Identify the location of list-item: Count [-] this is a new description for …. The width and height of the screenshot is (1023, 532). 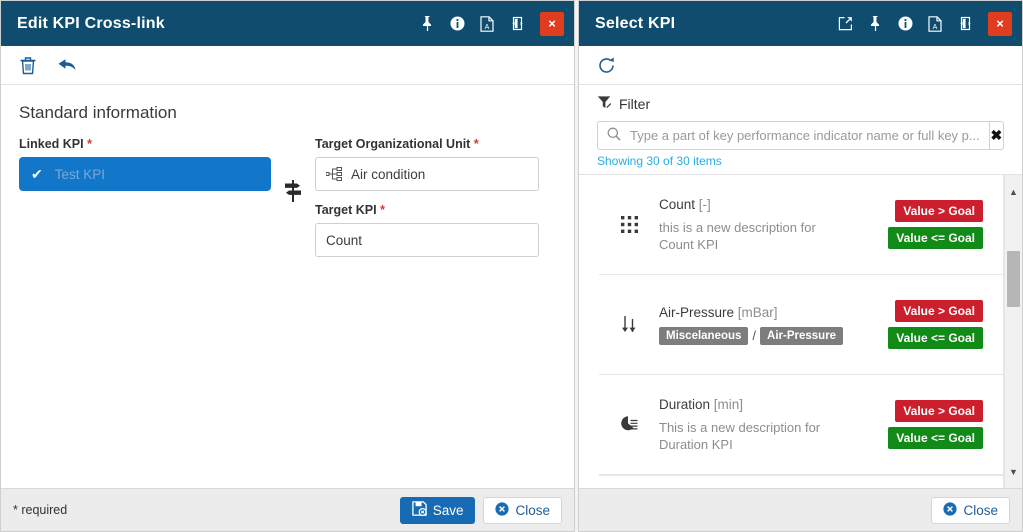
(801, 225).